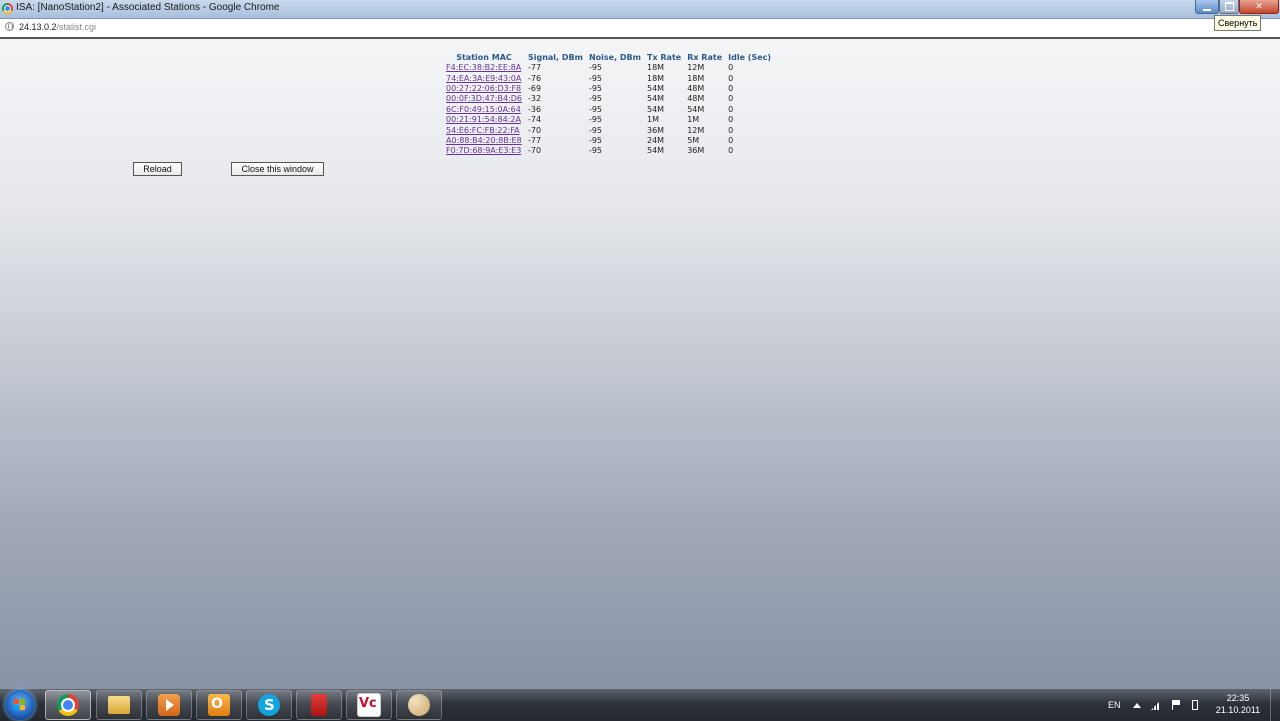  I want to click on address-bar: 24.13.0.2/stalist.cgi, so click(640, 29).